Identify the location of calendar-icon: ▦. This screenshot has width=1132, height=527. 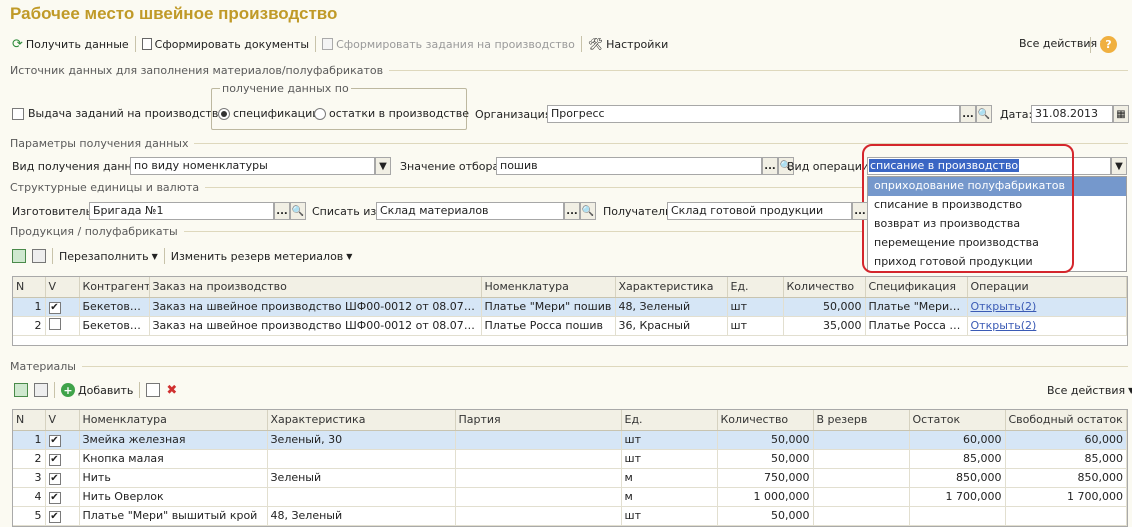
(1121, 114).